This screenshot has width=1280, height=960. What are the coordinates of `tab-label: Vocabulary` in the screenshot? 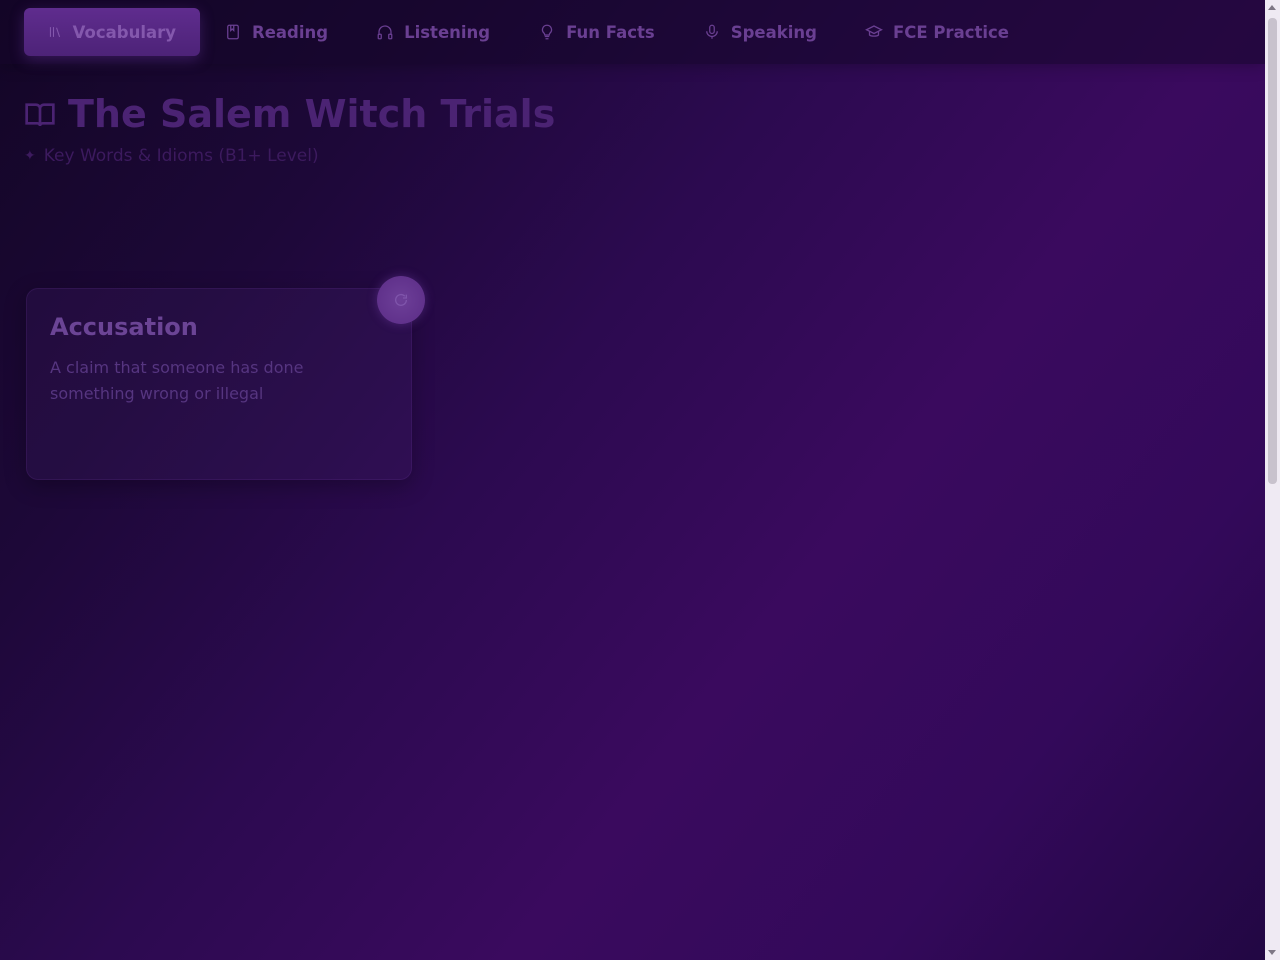 It's located at (124, 32).